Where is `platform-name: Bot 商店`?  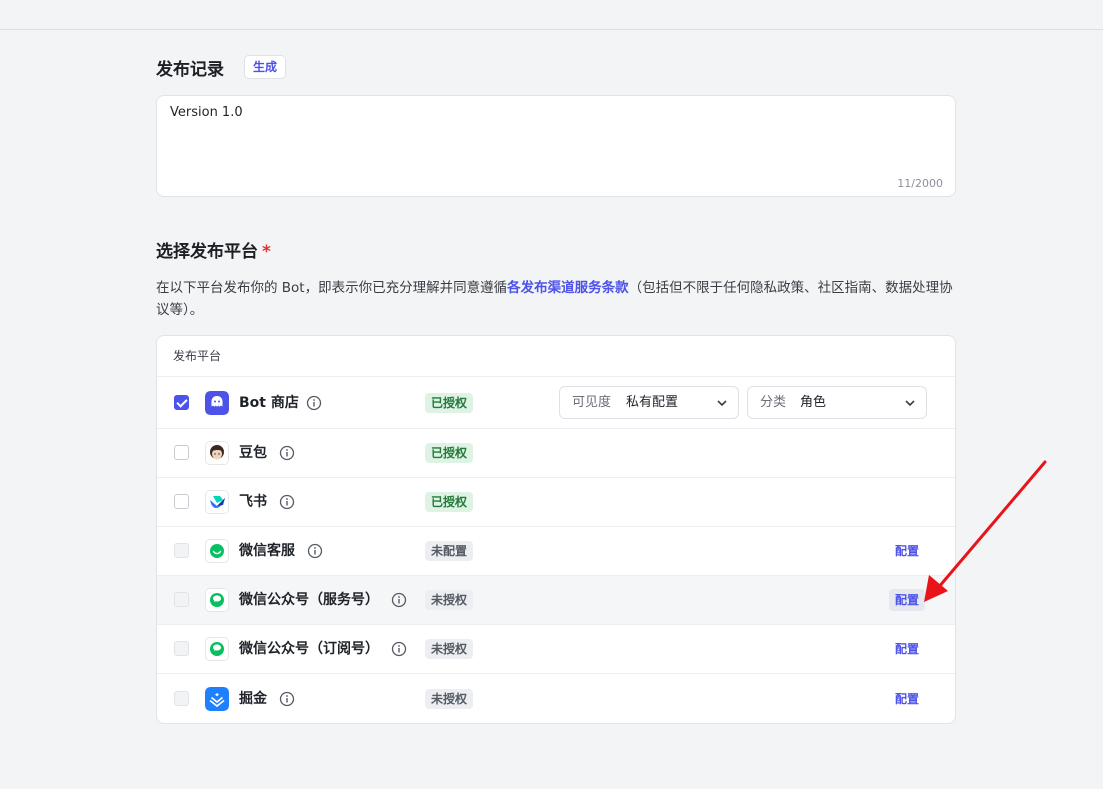
platform-name: Bot 商店 is located at coordinates (269, 402).